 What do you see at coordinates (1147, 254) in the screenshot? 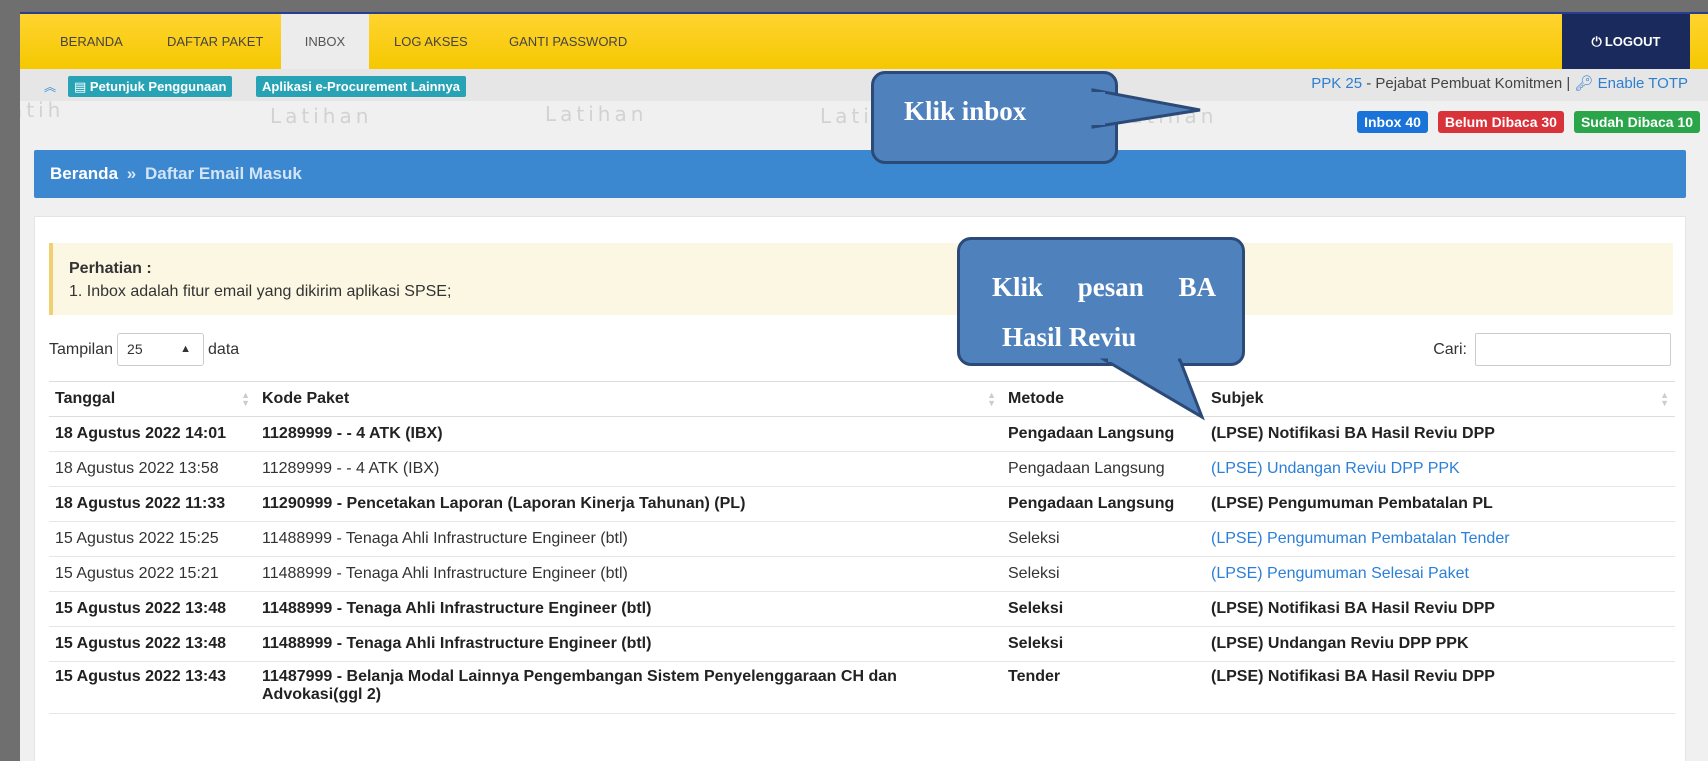
I see `callout-pointers` at bounding box center [1147, 254].